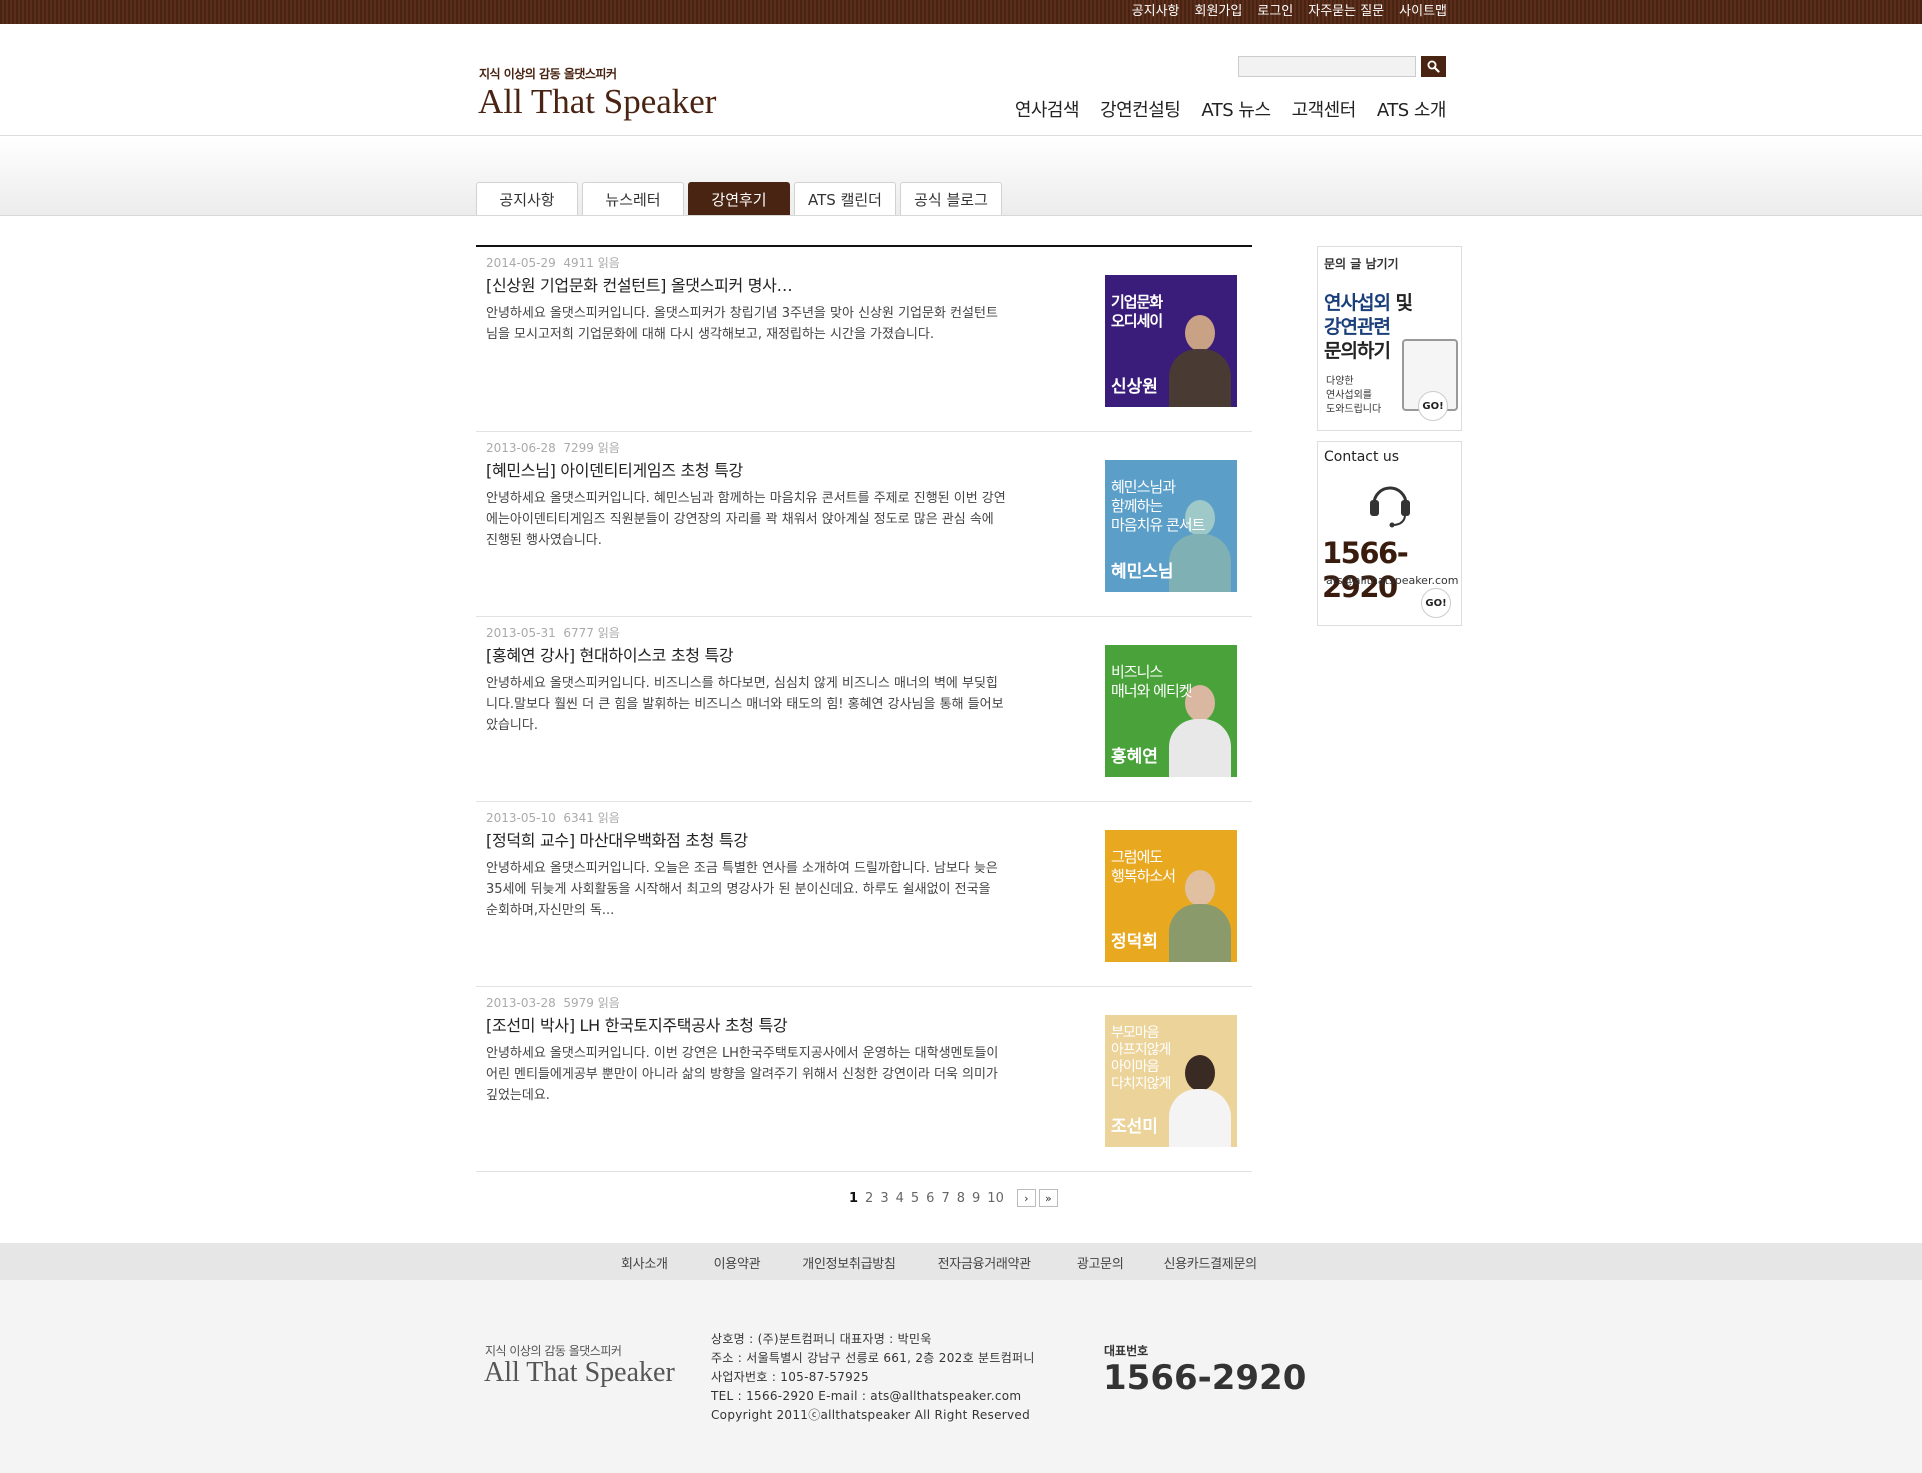 Image resolution: width=1922 pixels, height=1473 pixels. Describe the element at coordinates (737, 1262) in the screenshot. I see `footer-link-terms: 이용약관` at that location.